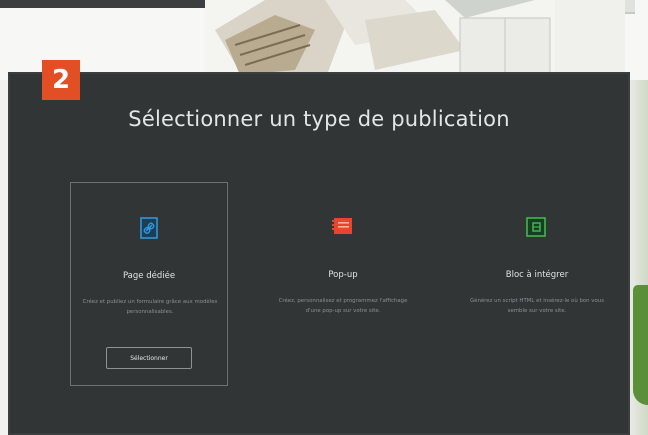 Image resolution: width=648 pixels, height=435 pixels. What do you see at coordinates (342, 227) in the screenshot?
I see `popup-window-icon` at bounding box center [342, 227].